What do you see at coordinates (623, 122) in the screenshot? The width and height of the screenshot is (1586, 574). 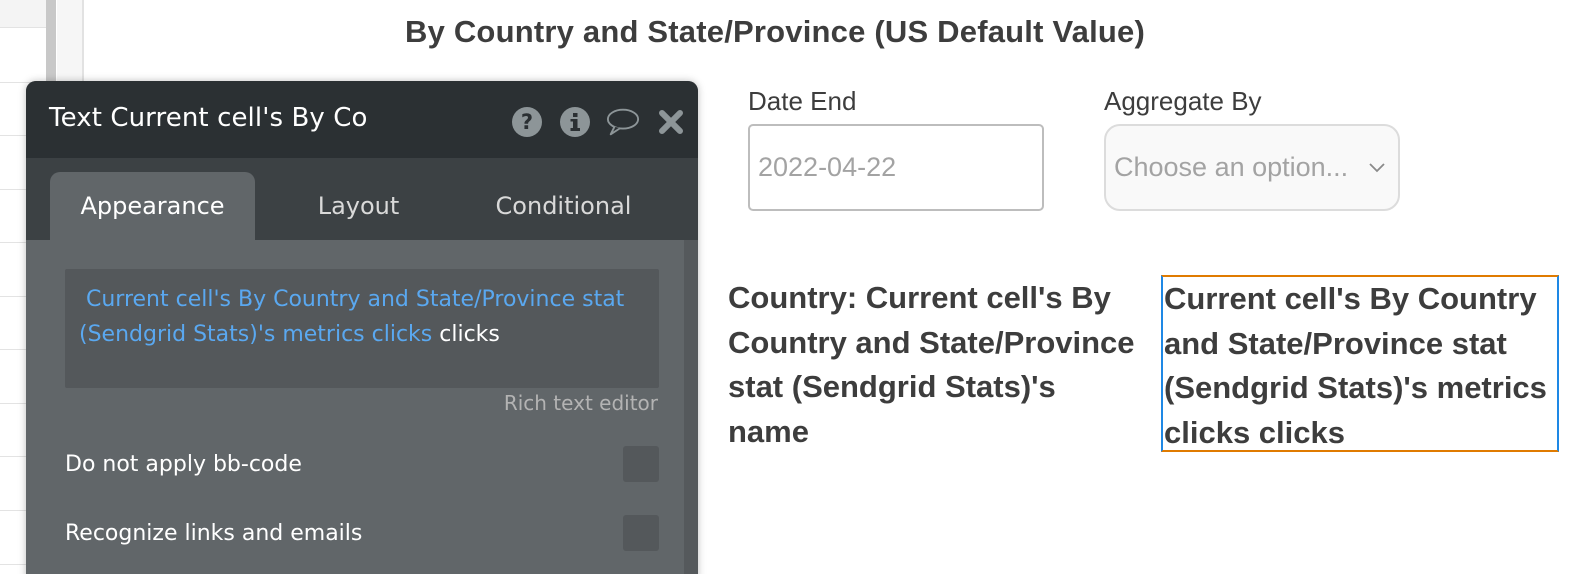 I see `comment-icon` at bounding box center [623, 122].